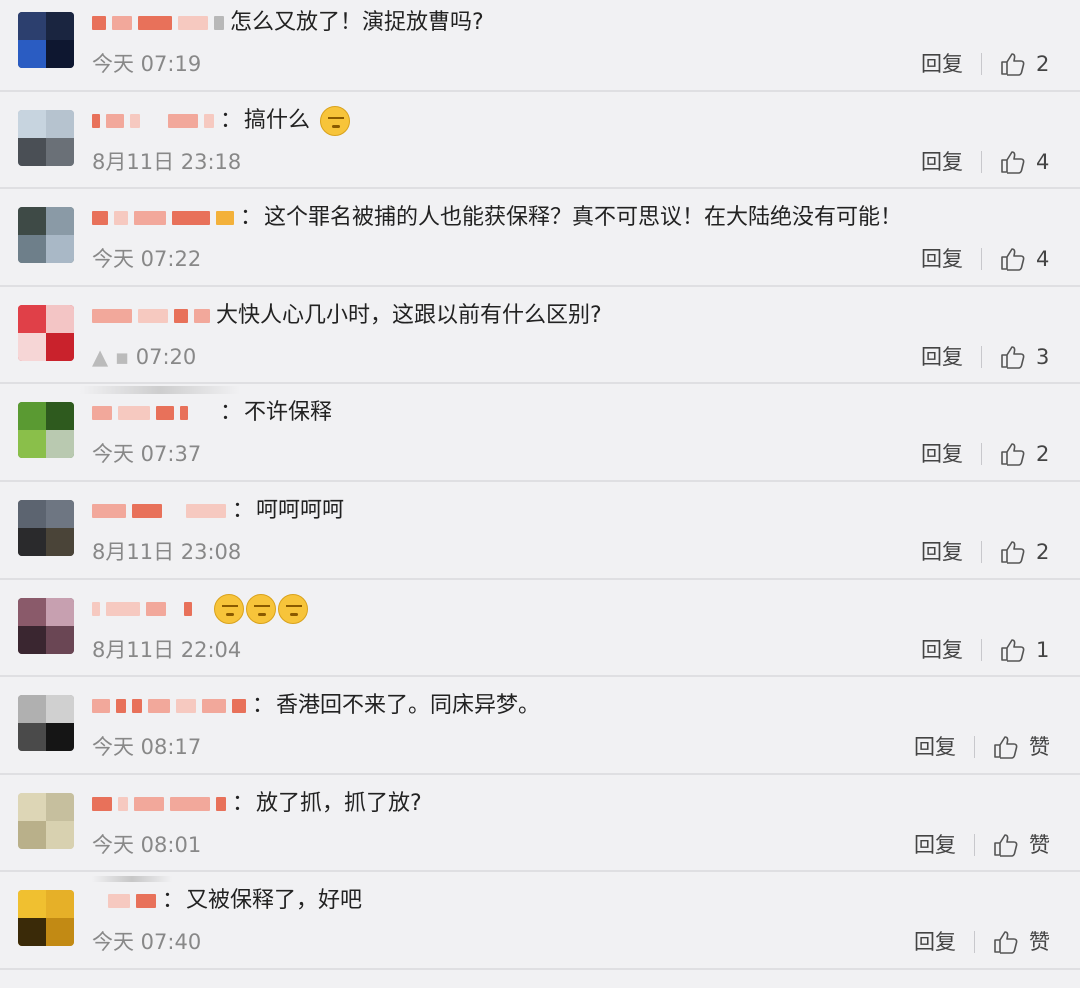 Image resolution: width=1080 pixels, height=988 pixels. Describe the element at coordinates (147, 844) in the screenshot. I see `timestamp: 今天 08:01` at that location.